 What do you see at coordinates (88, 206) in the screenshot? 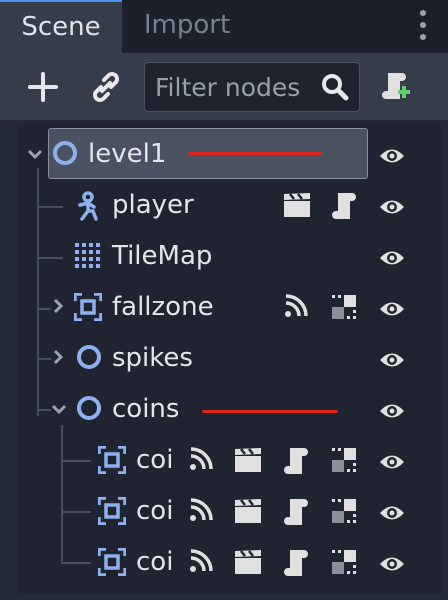
I see `kinematic-body-icon` at bounding box center [88, 206].